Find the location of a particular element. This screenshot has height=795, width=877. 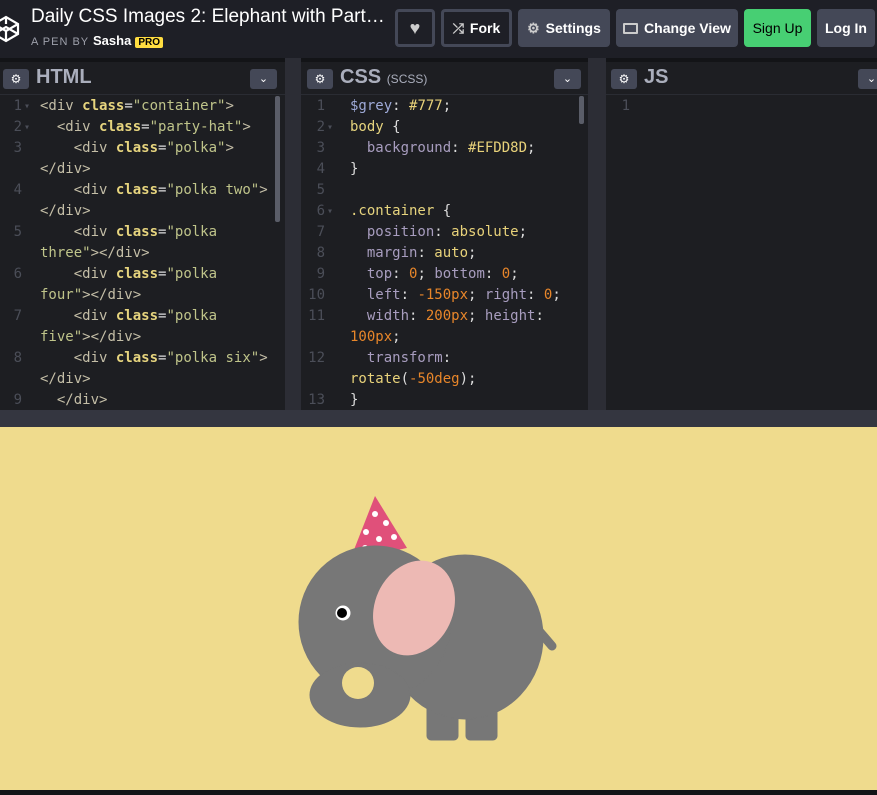

code-token: ( is located at coordinates (405, 379).